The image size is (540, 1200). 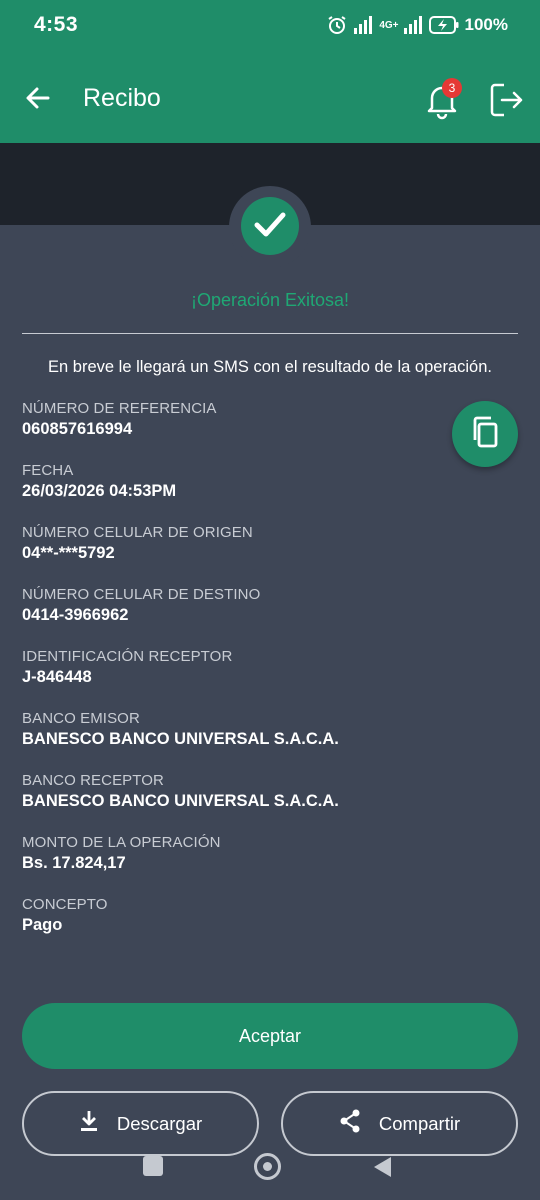 I want to click on field-label: NÚMERO DE REFERENCIA, so click(x=119, y=408).